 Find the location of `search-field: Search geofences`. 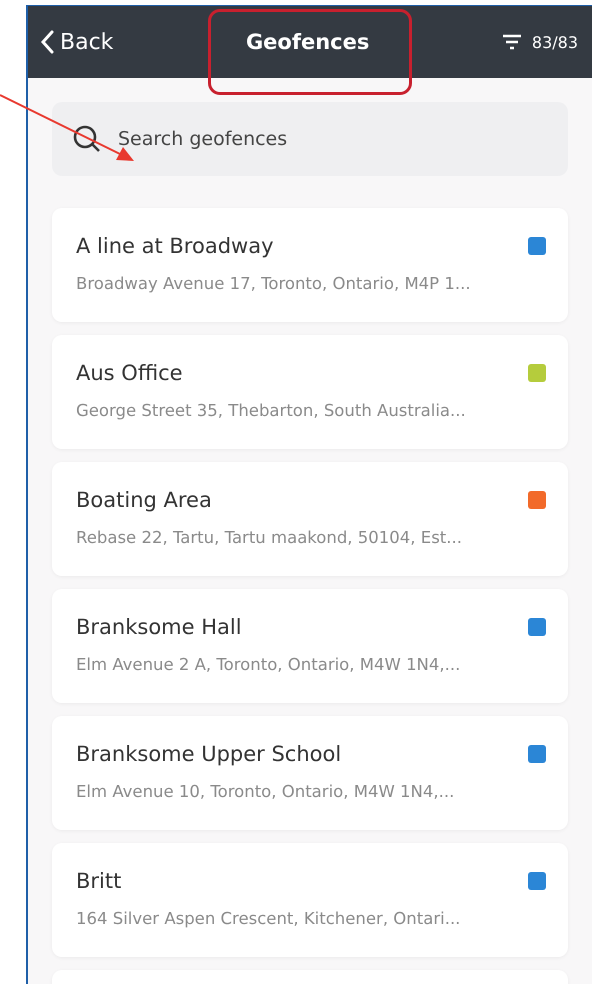

search-field: Search geofences is located at coordinates (332, 139).